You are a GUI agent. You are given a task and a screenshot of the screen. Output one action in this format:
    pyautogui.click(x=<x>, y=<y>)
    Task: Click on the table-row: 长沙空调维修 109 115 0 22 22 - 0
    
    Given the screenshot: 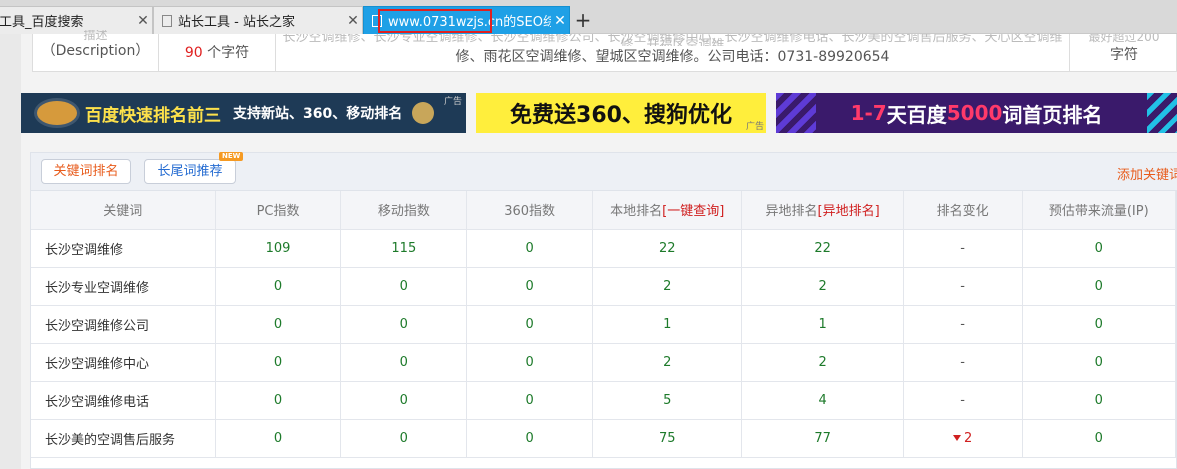 What is the action you would take?
    pyautogui.click(x=603, y=248)
    